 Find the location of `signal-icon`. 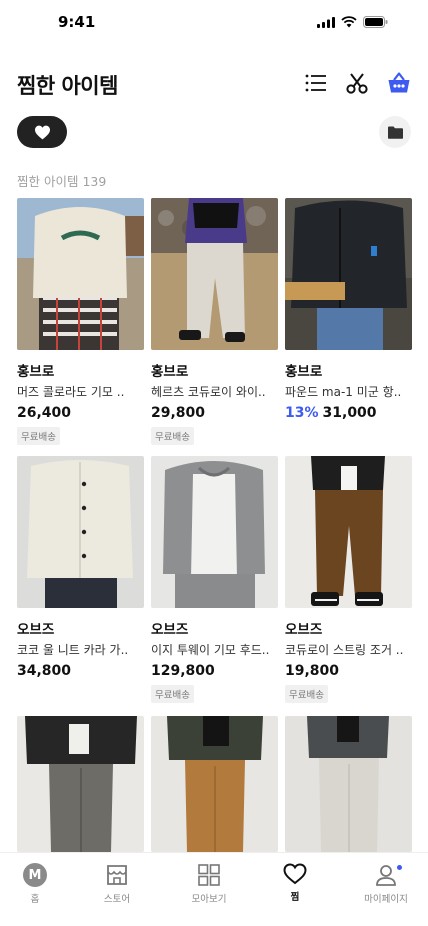

signal-icon is located at coordinates (326, 22).